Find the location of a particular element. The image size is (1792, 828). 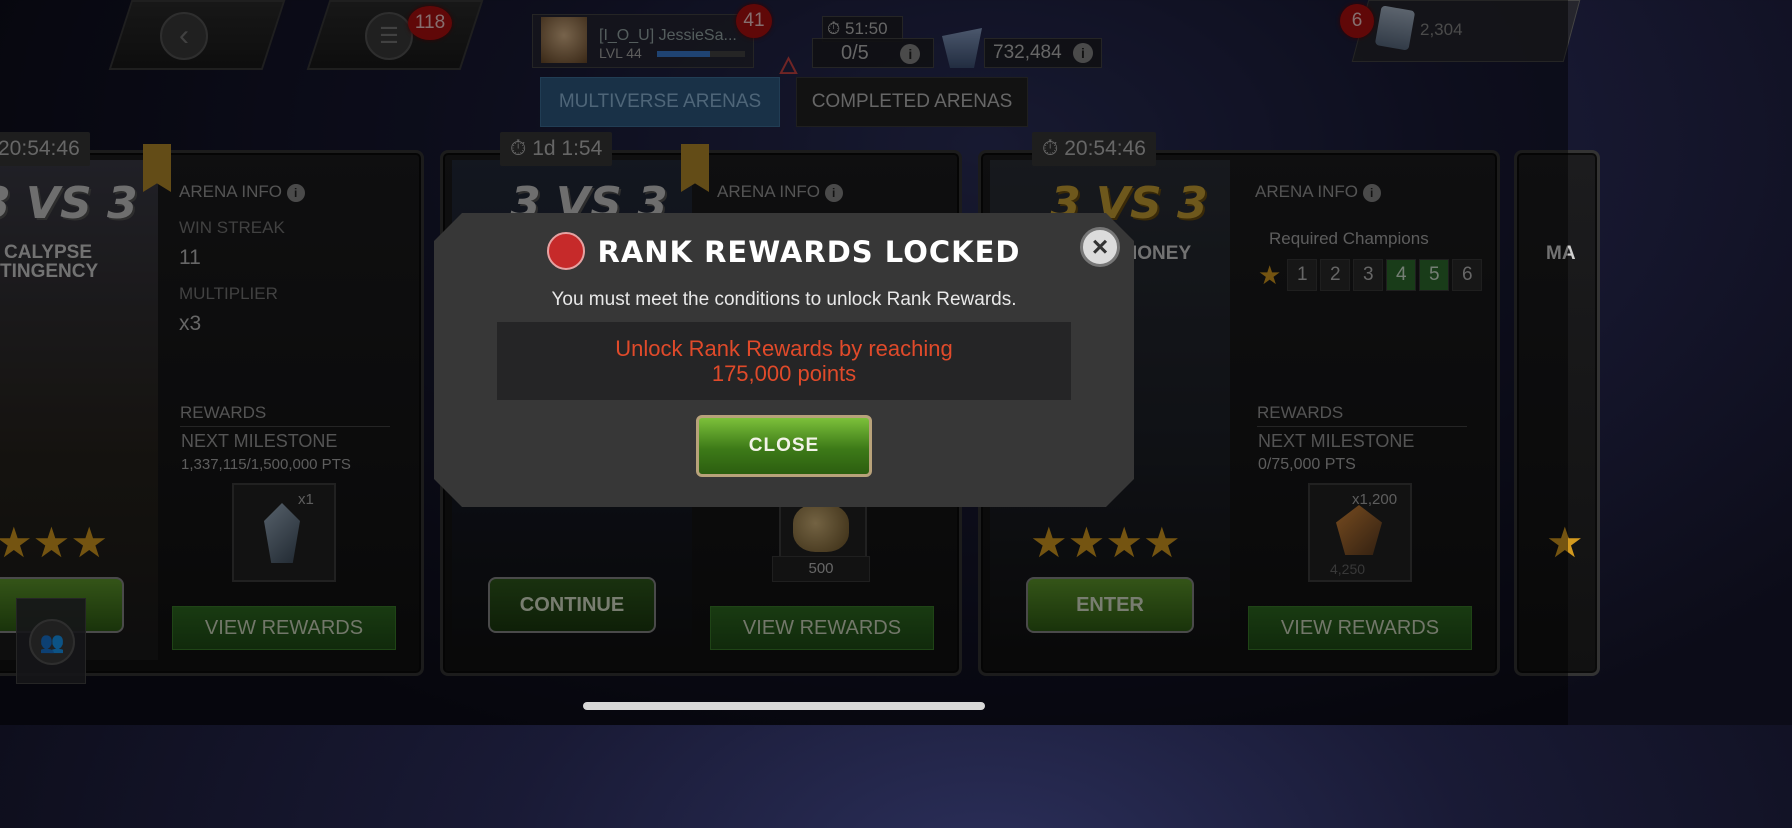

unlock-line: Unlock Rank Rewards by reaching is located at coordinates (784, 348).